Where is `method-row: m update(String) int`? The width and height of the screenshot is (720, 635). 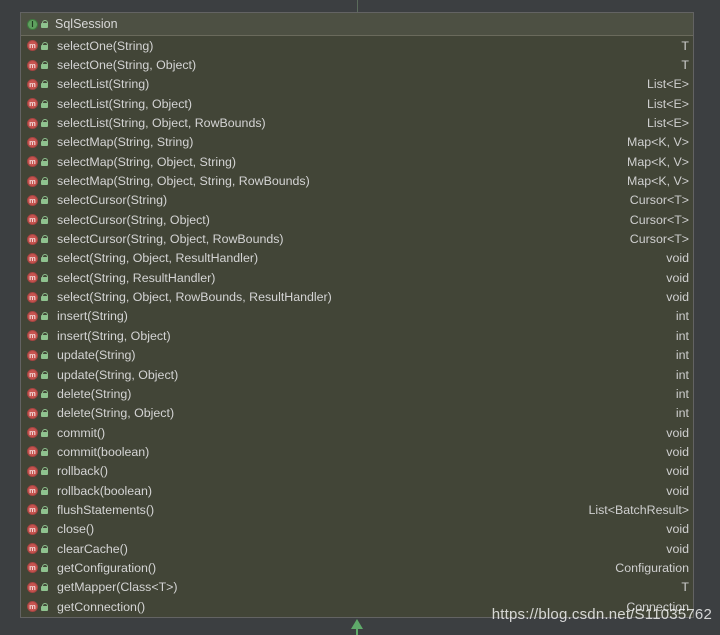
method-row: m update(String) int is located at coordinates (357, 355).